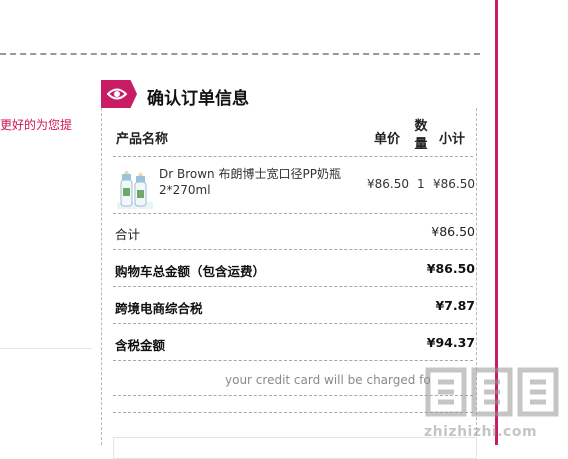  I want to click on watermark-text: zhizhizhi.com, so click(481, 432).